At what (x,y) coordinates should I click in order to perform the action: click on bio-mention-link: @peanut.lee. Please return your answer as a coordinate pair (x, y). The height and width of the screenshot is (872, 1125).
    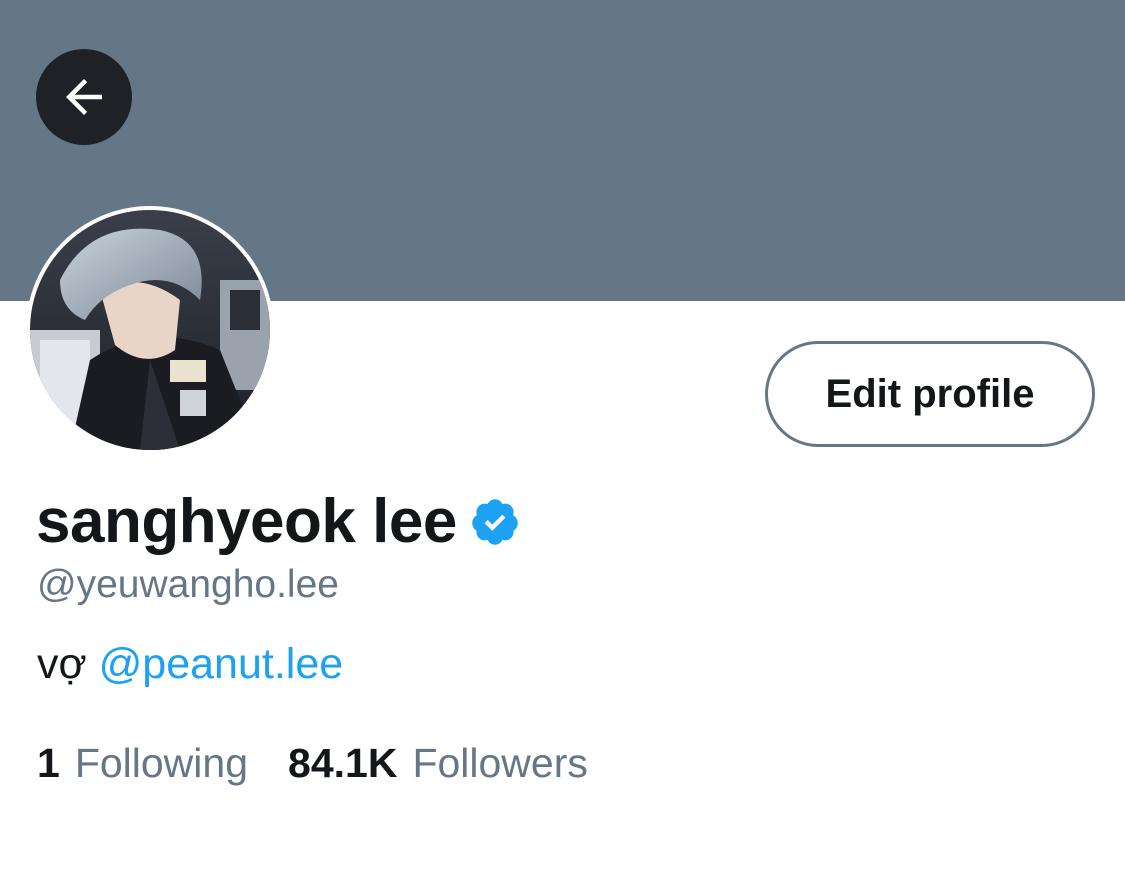
    Looking at the image, I should click on (221, 664).